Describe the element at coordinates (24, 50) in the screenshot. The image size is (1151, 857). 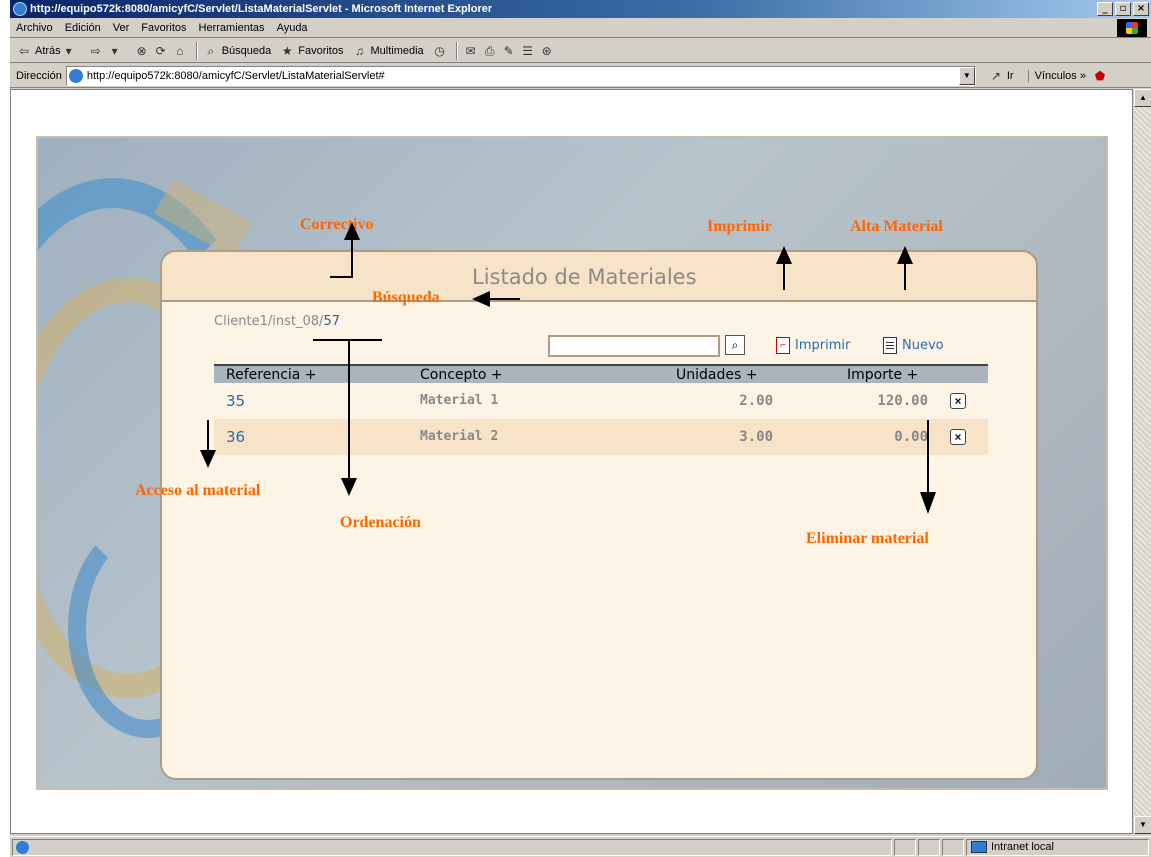
I see `back-arrow-icon: ⇦` at that location.